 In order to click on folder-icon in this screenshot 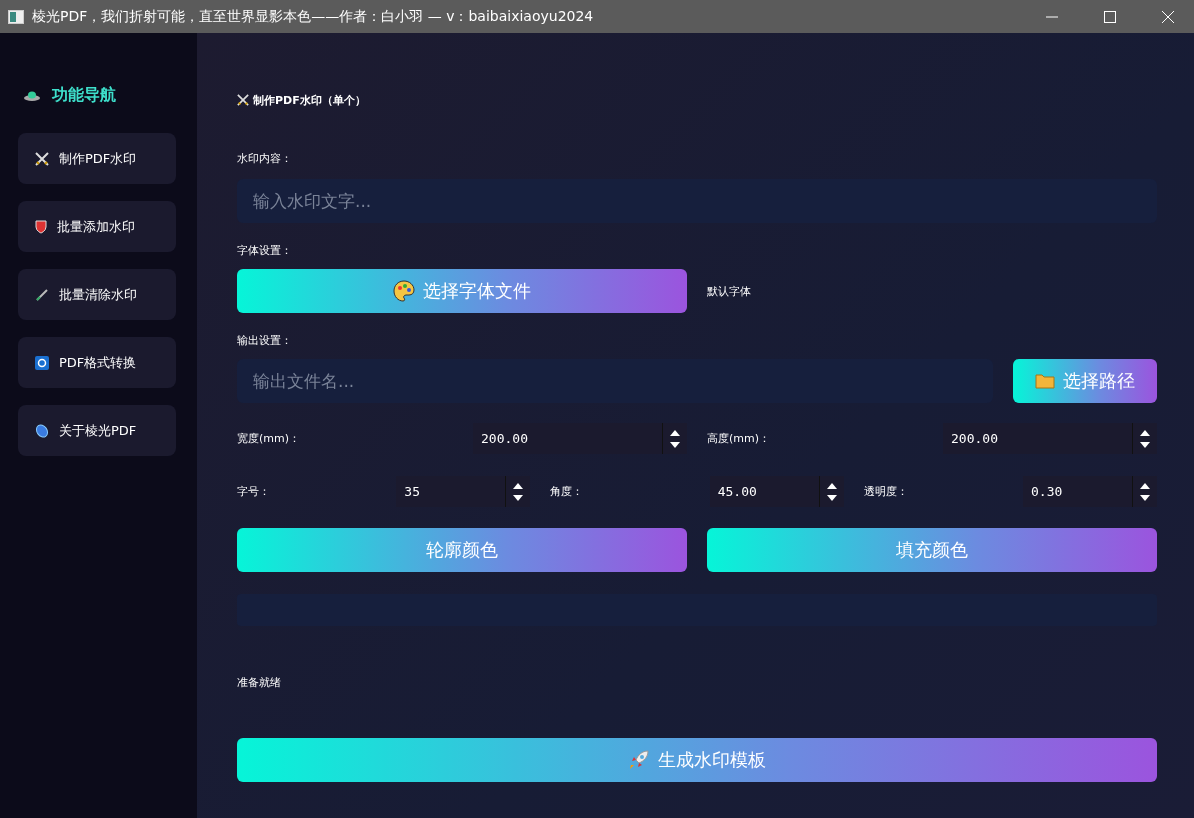, I will do `click(1045, 381)`.